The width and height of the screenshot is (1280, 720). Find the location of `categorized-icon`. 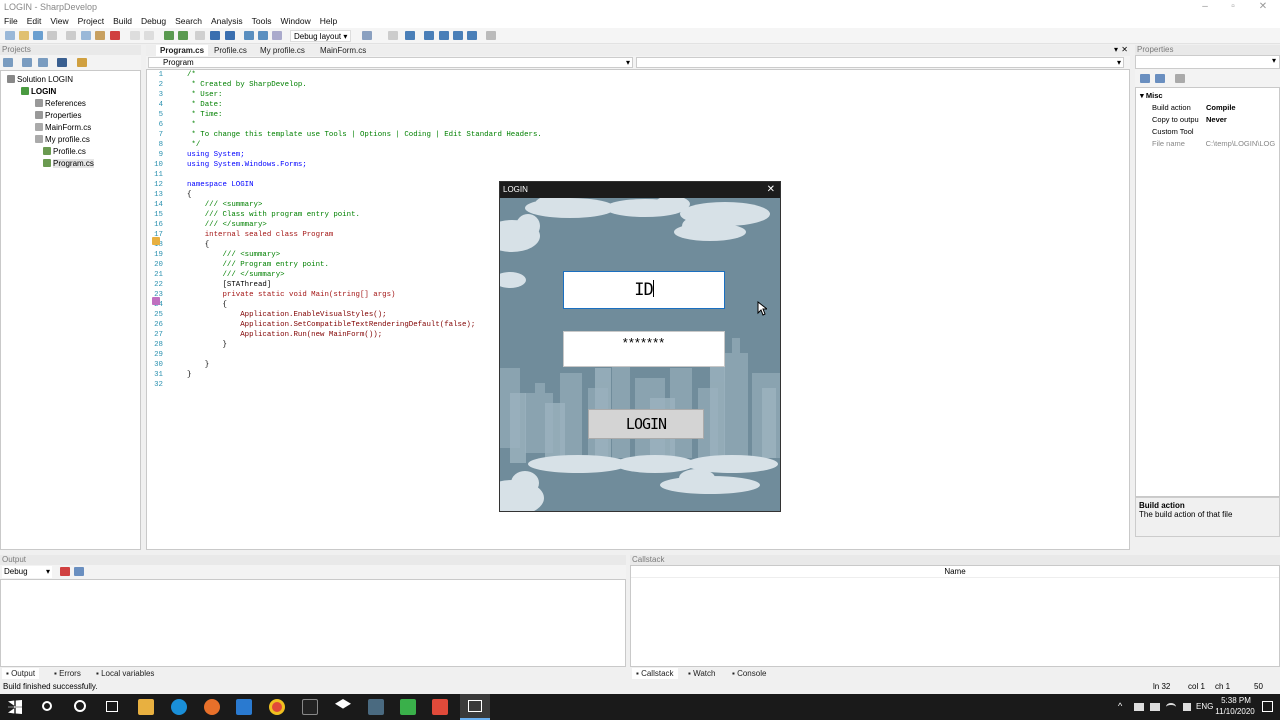

categorized-icon is located at coordinates (1145, 78).